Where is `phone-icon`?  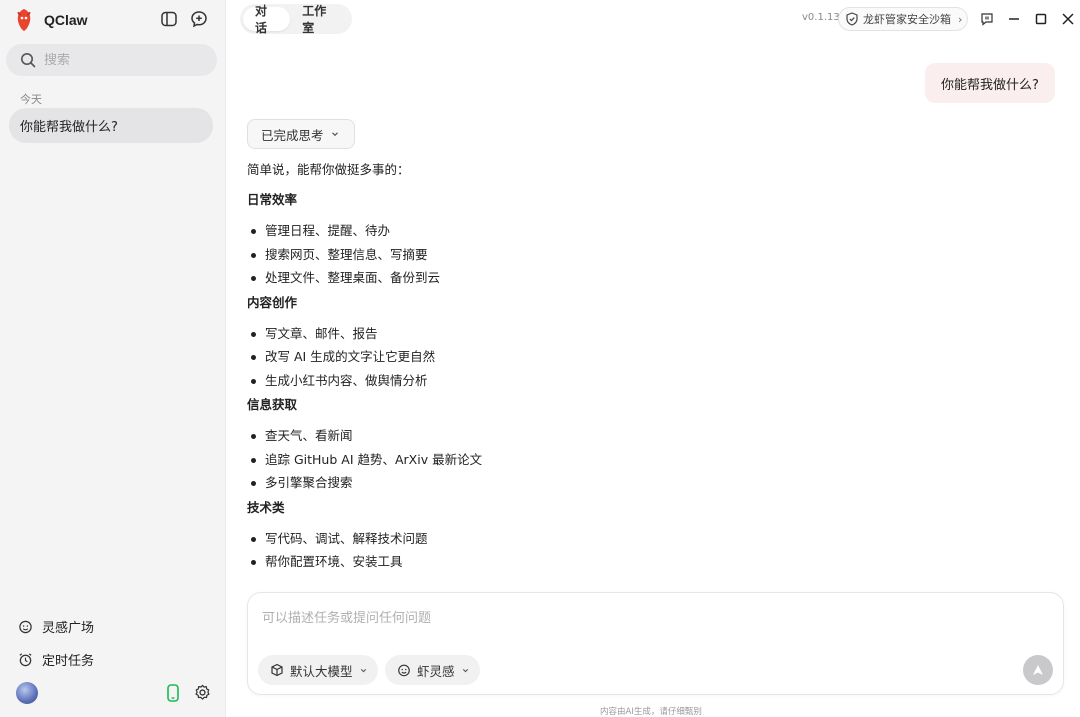 phone-icon is located at coordinates (173, 695).